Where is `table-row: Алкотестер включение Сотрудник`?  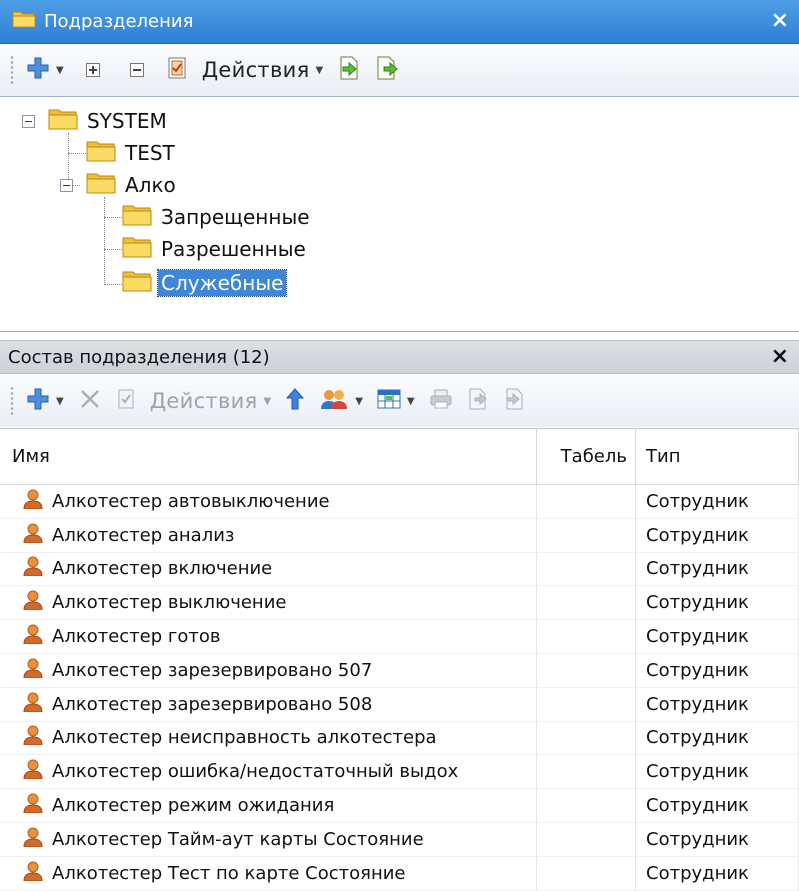 table-row: Алкотестер включение Сотрудник is located at coordinates (399, 569).